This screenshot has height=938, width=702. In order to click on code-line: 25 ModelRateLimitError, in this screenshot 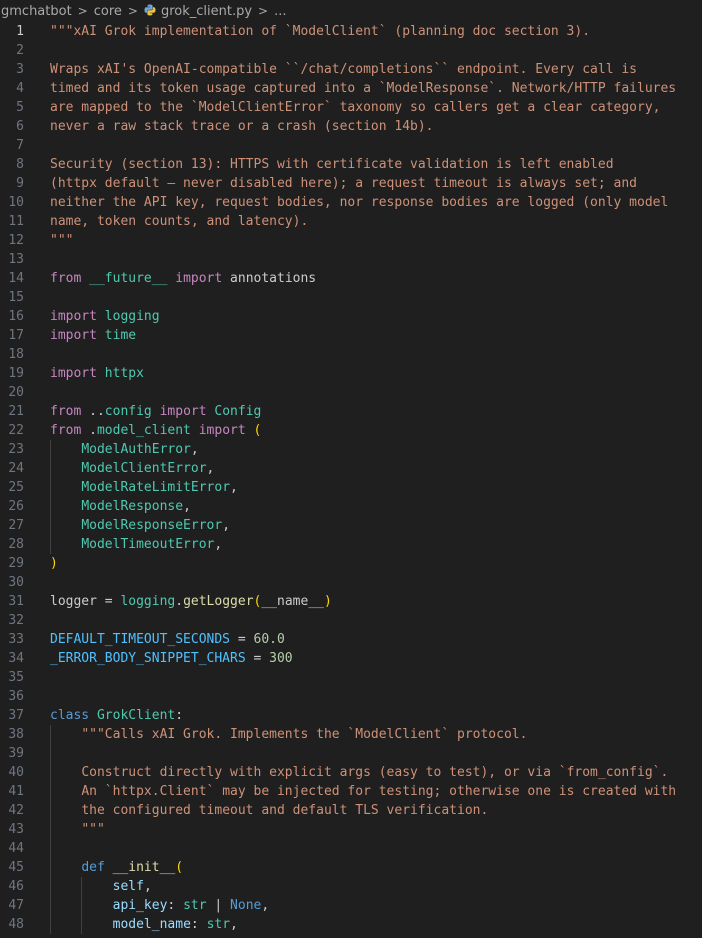, I will do `click(351, 487)`.